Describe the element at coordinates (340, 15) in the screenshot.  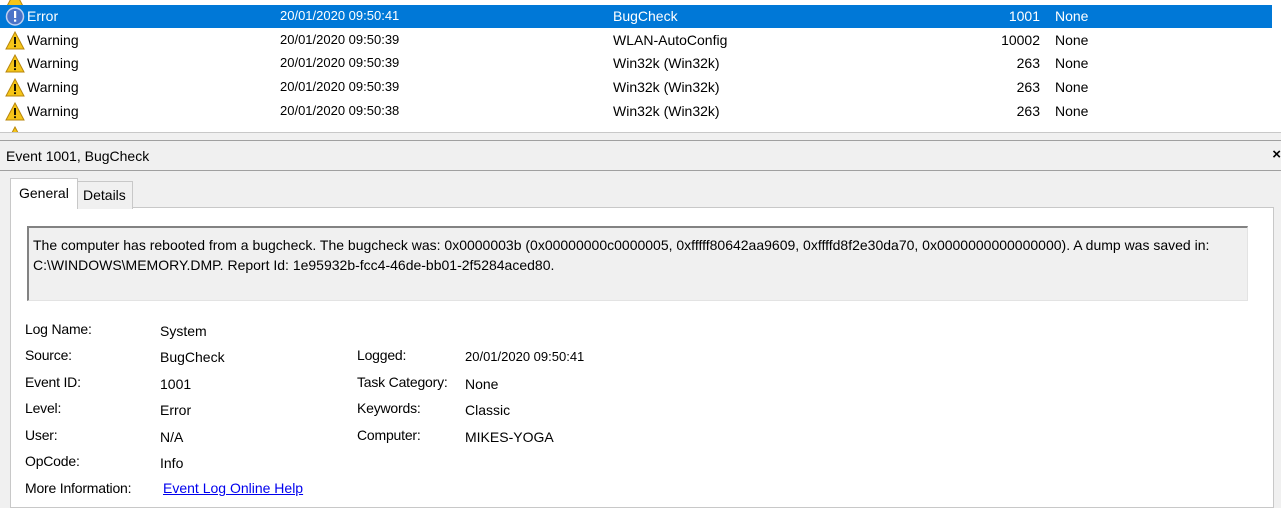
I see `cell-date: 20/01/2020 09:50:41` at that location.